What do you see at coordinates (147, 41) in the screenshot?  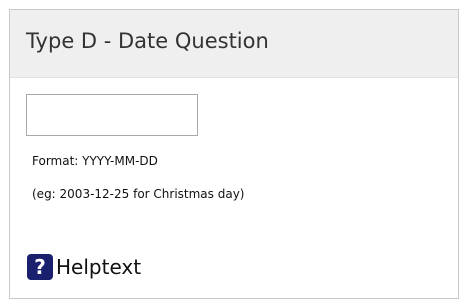 I see `question-title: Type D - Date Question` at bounding box center [147, 41].